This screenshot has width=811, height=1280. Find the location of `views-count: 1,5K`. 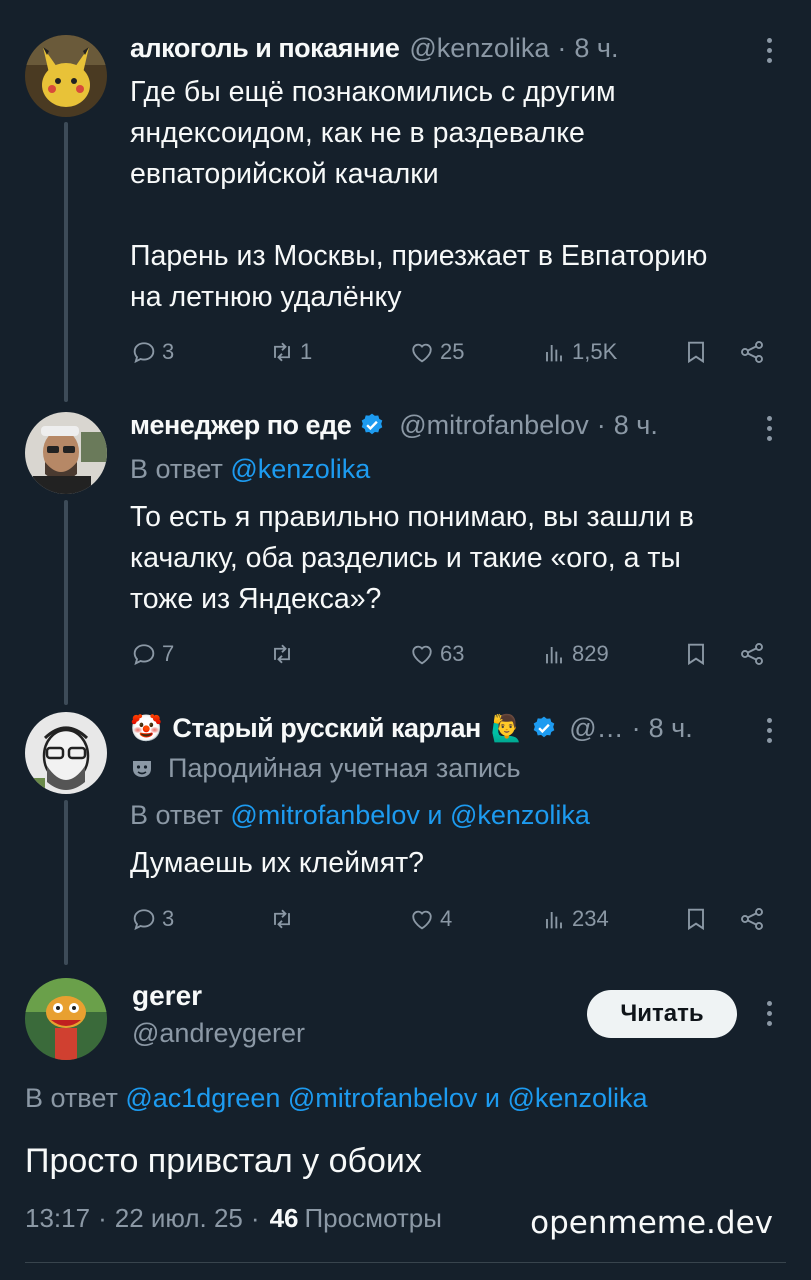

views-count: 1,5K is located at coordinates (595, 351).